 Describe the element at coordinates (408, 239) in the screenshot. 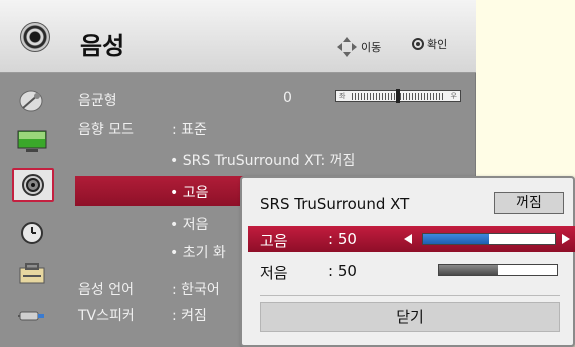

I see `arrow-left-icon` at that location.